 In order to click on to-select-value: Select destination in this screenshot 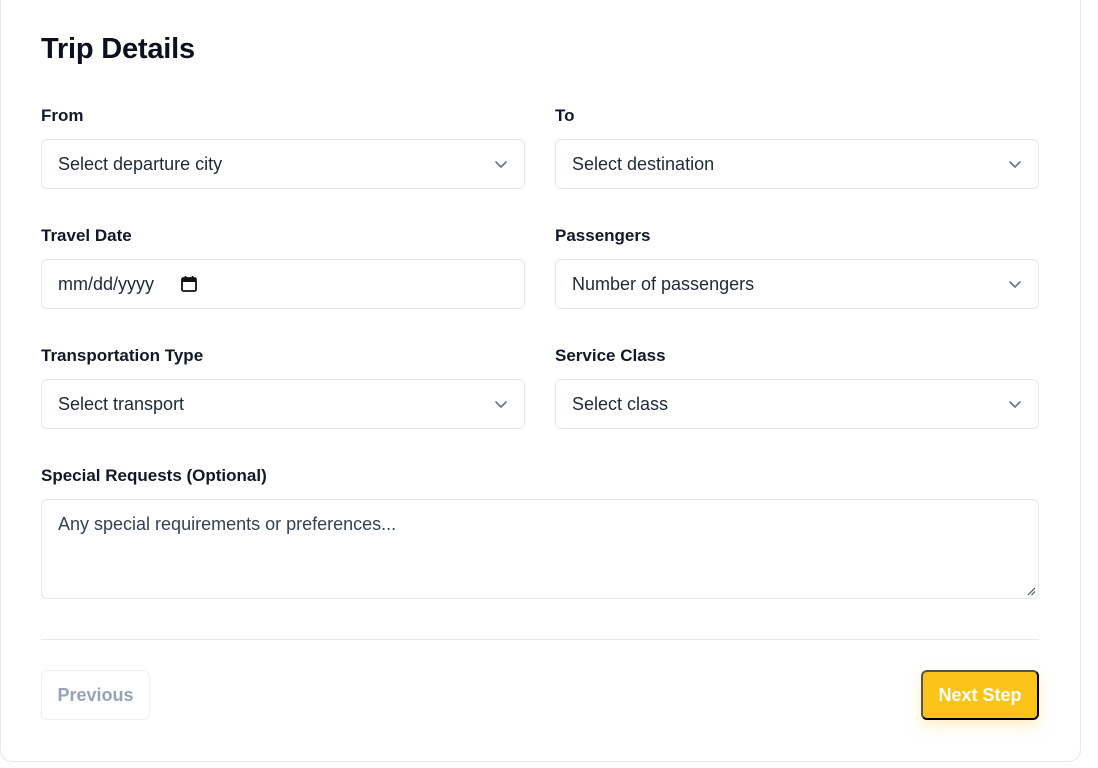, I will do `click(643, 163)`.